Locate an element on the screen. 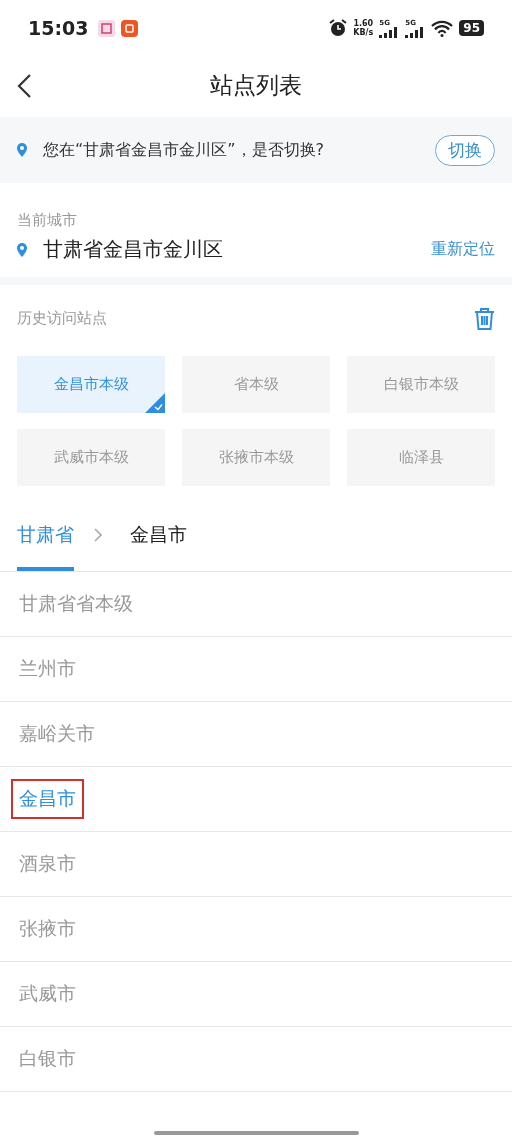  current-city: 甘肃省金昌市金川区 is located at coordinates (133, 249).